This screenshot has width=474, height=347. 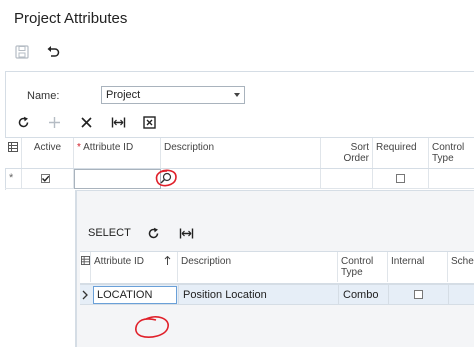 What do you see at coordinates (23, 122) in the screenshot?
I see `refresh-icon` at bounding box center [23, 122].